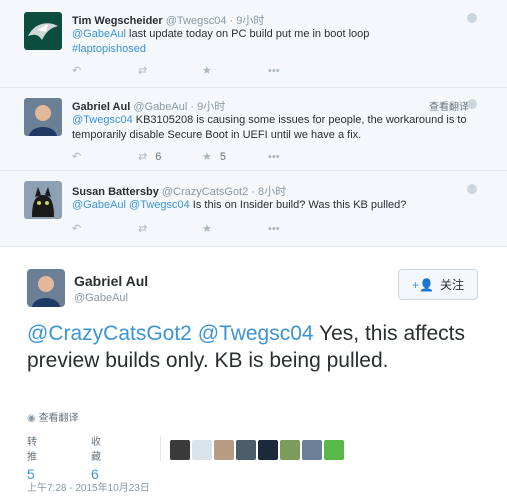 The height and width of the screenshot is (500, 507). I want to click on follow-button: +👤 关注, so click(438, 284).